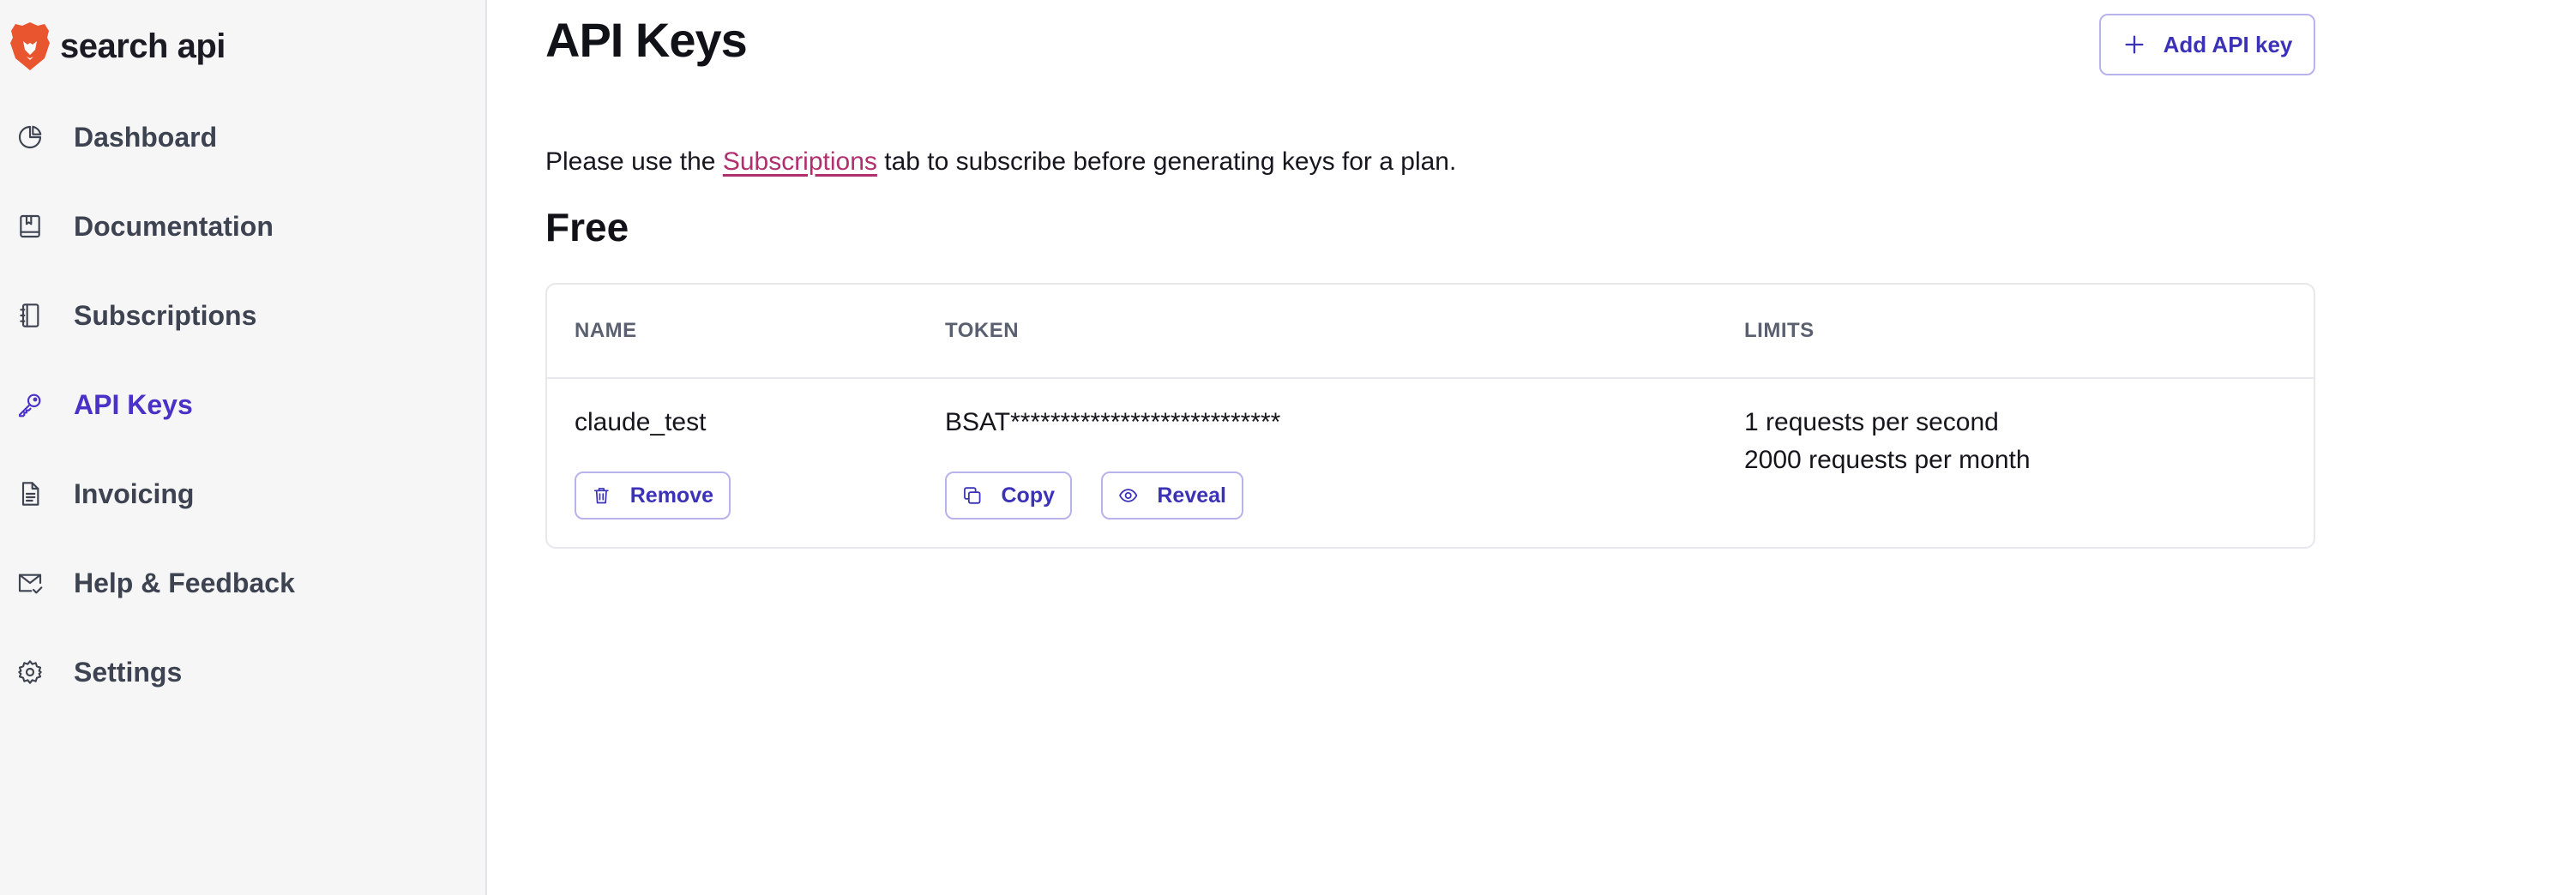  What do you see at coordinates (634, 162) in the screenshot?
I see `notice-text-before: Please use the` at bounding box center [634, 162].